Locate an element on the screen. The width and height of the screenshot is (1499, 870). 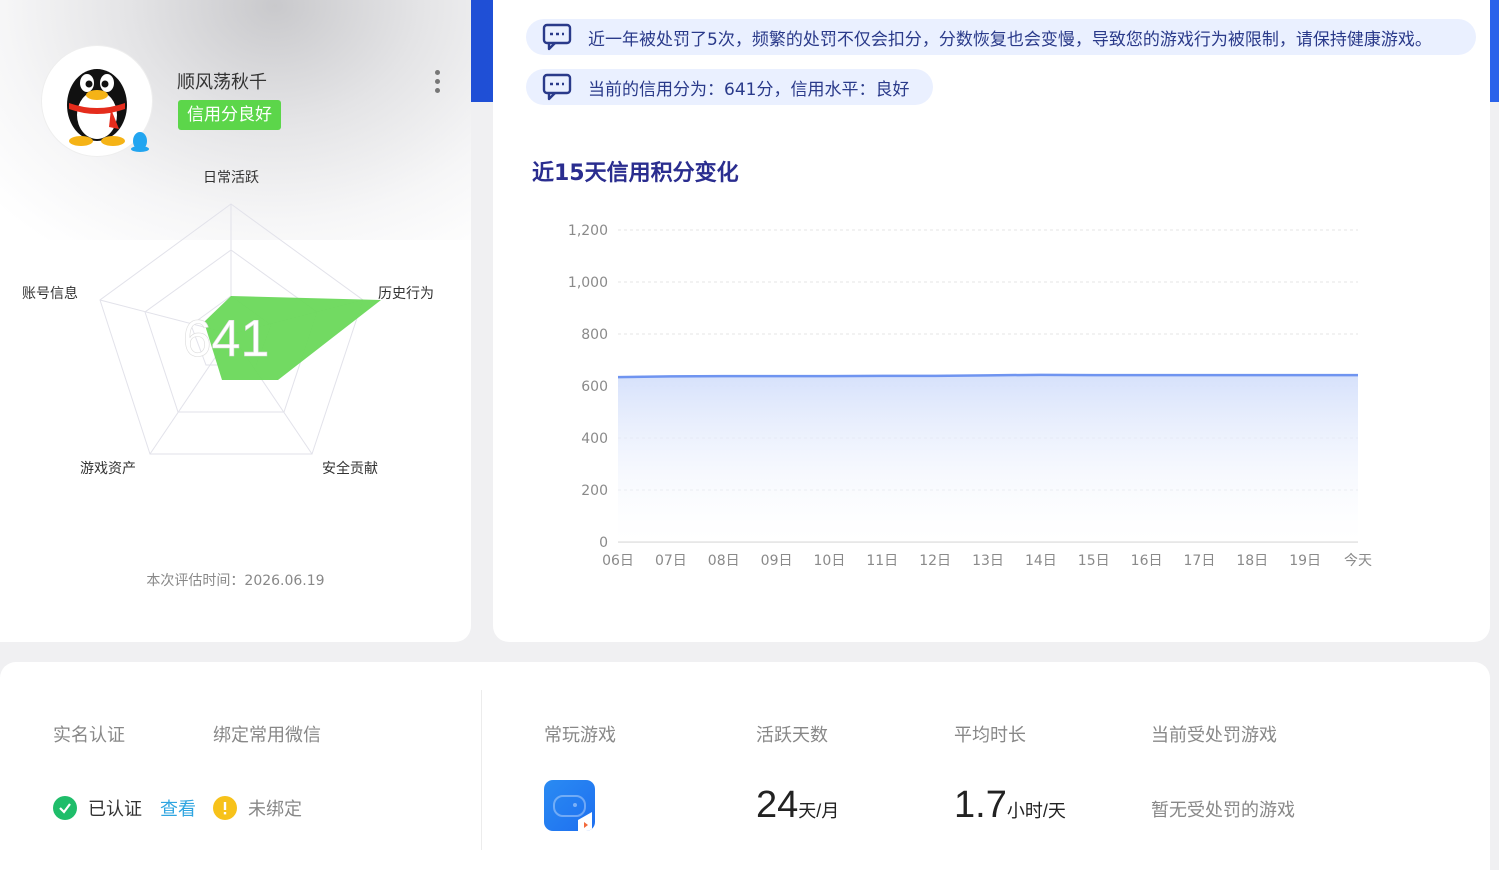
y-tick-label: 0 is located at coordinates (603, 543).